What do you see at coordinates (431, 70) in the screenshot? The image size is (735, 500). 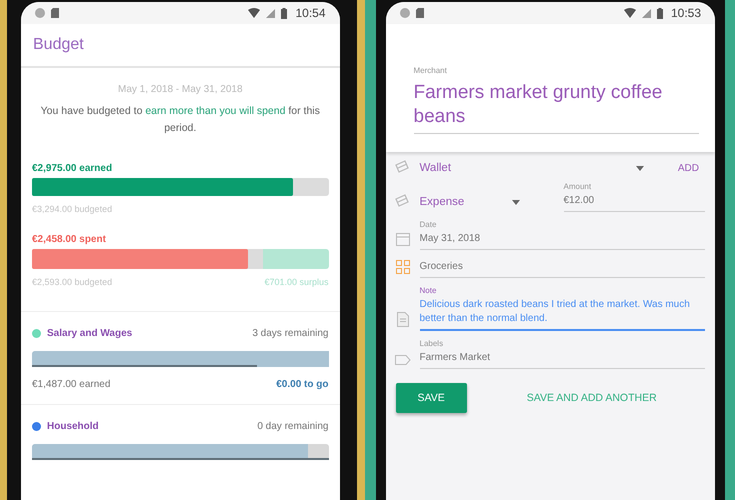 I see `merchant-label: Merchant` at bounding box center [431, 70].